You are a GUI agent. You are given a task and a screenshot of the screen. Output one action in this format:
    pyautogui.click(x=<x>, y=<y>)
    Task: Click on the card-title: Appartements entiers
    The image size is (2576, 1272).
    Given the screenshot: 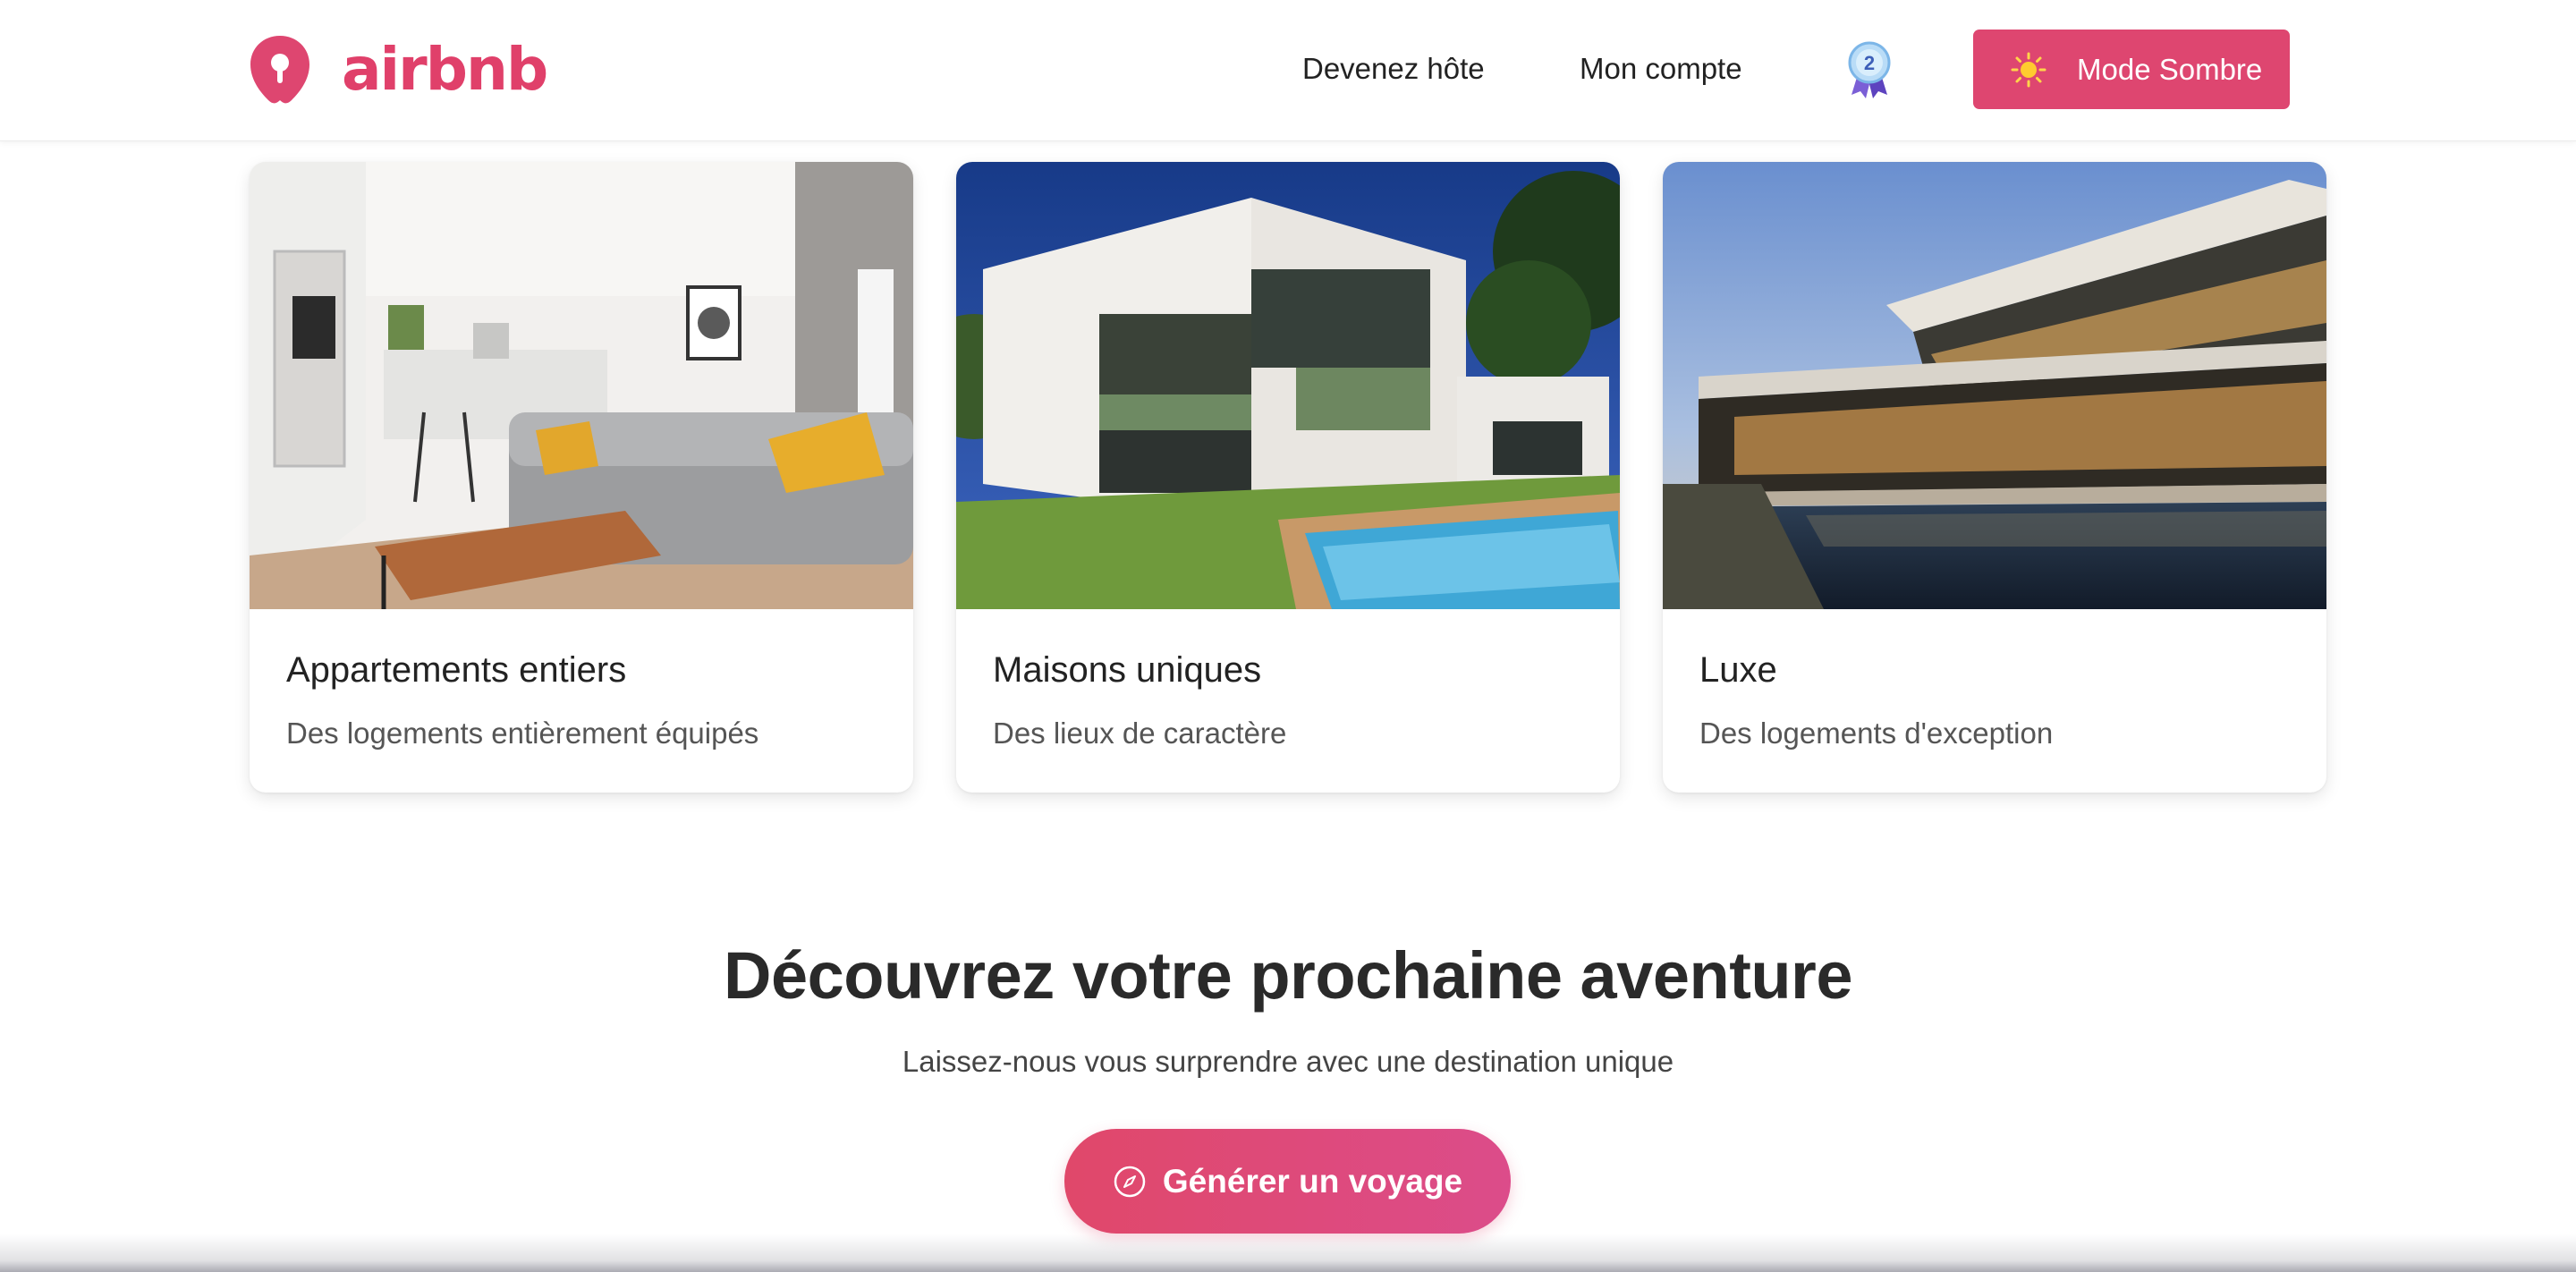 What is the action you would take?
    pyautogui.click(x=456, y=670)
    